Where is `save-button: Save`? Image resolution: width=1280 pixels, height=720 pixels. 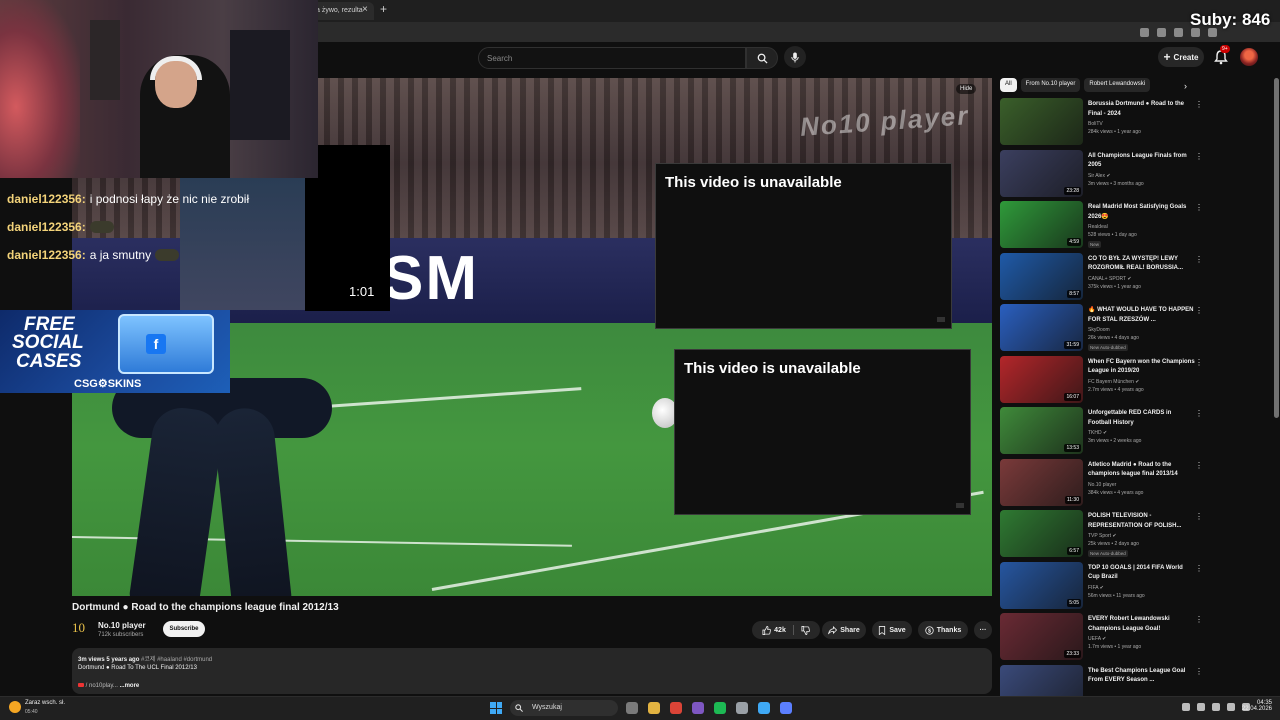
save-button: Save is located at coordinates (892, 630).